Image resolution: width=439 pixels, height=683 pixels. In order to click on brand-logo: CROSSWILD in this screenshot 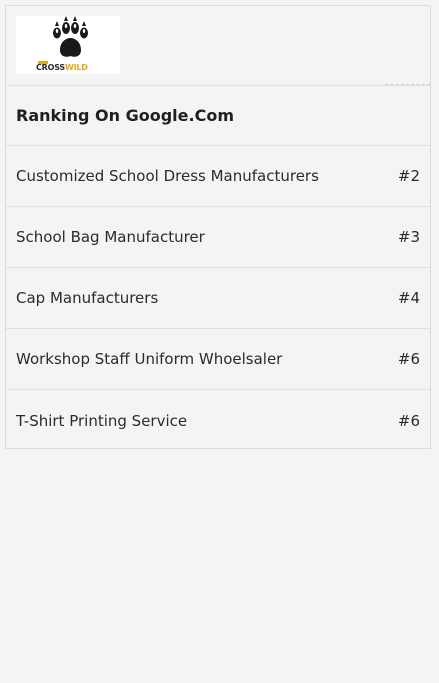, I will do `click(68, 45)`.